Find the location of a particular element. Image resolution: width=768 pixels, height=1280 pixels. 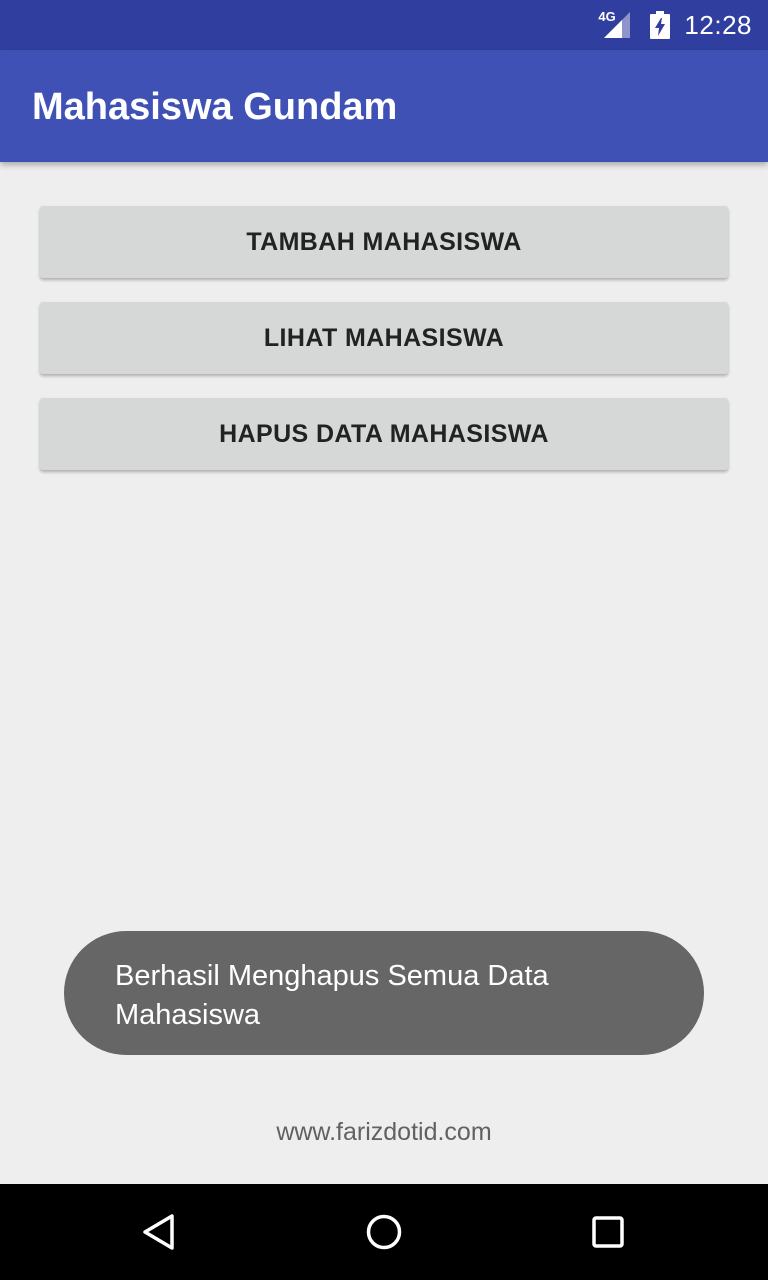

navigation-bar is located at coordinates (384, 1232).